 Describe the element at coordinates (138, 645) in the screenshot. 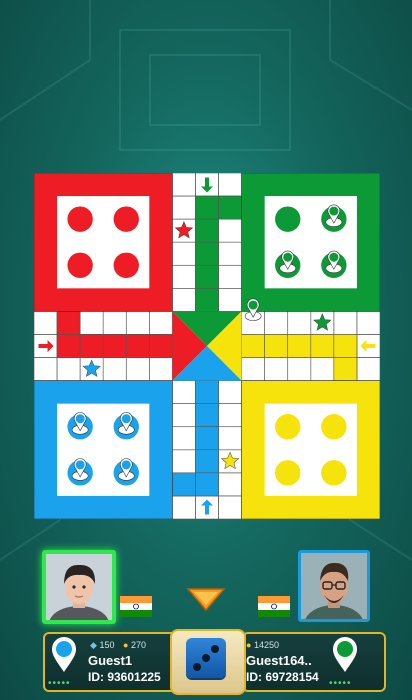

I see `player1-coins: 270` at that location.